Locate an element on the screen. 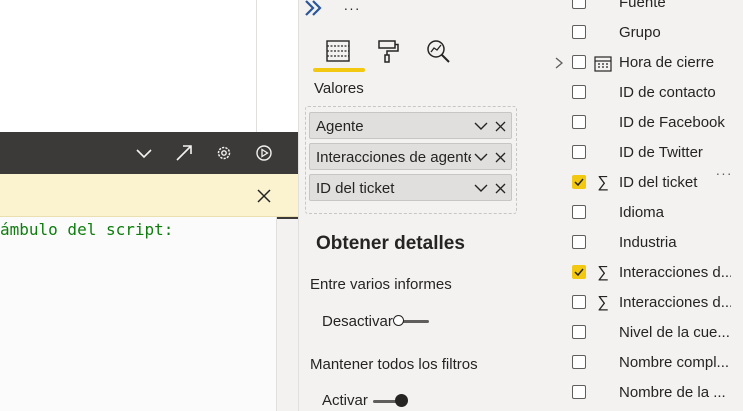  value-well-agente: Agente is located at coordinates (410, 125).